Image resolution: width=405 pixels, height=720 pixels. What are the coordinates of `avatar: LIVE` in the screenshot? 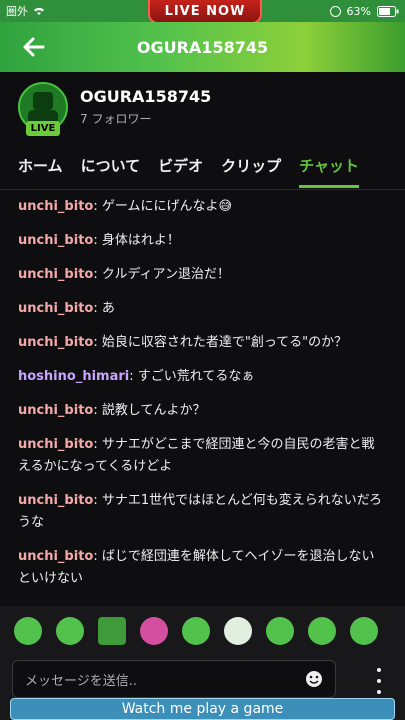 It's located at (43, 109).